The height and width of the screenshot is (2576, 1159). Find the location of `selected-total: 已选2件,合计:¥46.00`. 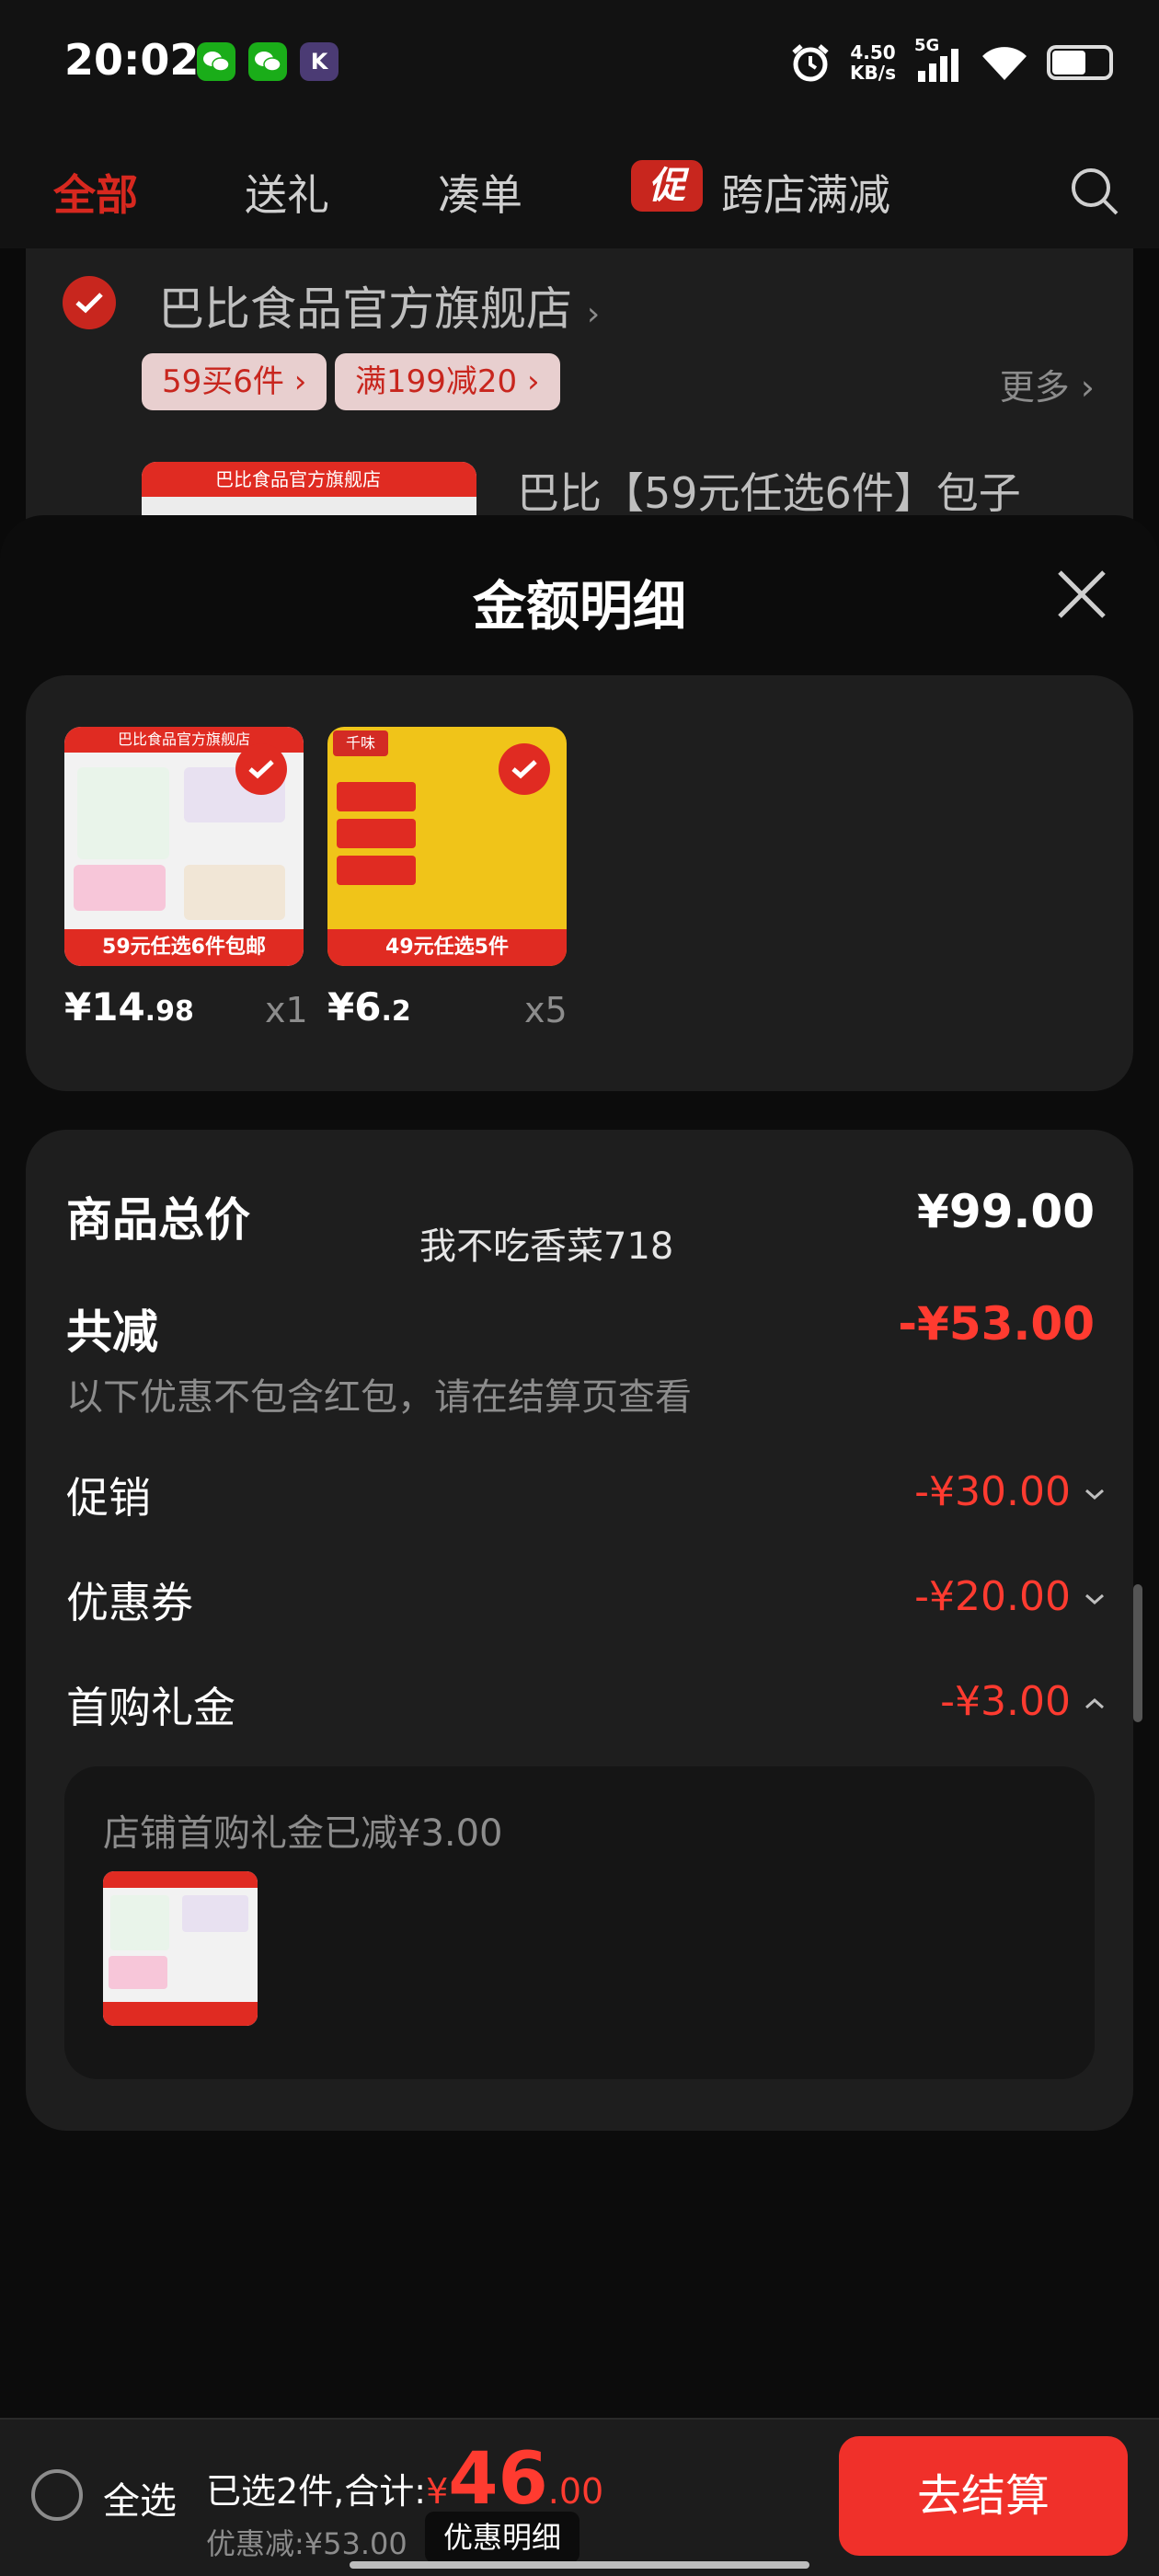

selected-total: 已选2件,合计:¥46.00 is located at coordinates (404, 2479).